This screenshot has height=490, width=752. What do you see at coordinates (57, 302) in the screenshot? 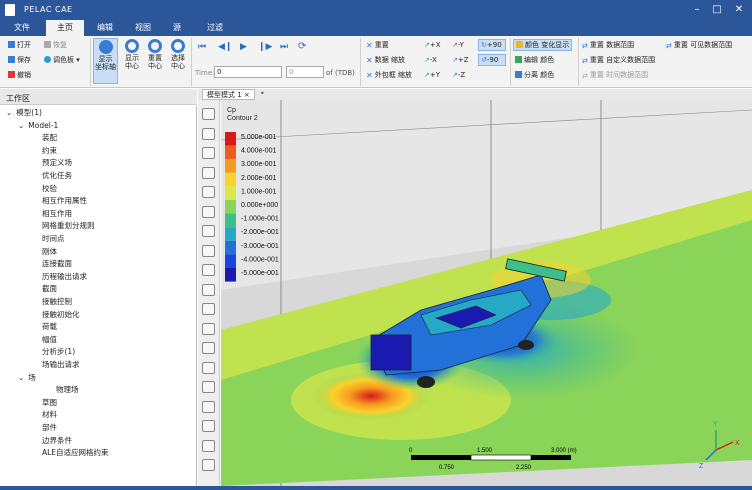
I see `tree-item: 接触控制` at bounding box center [57, 302].